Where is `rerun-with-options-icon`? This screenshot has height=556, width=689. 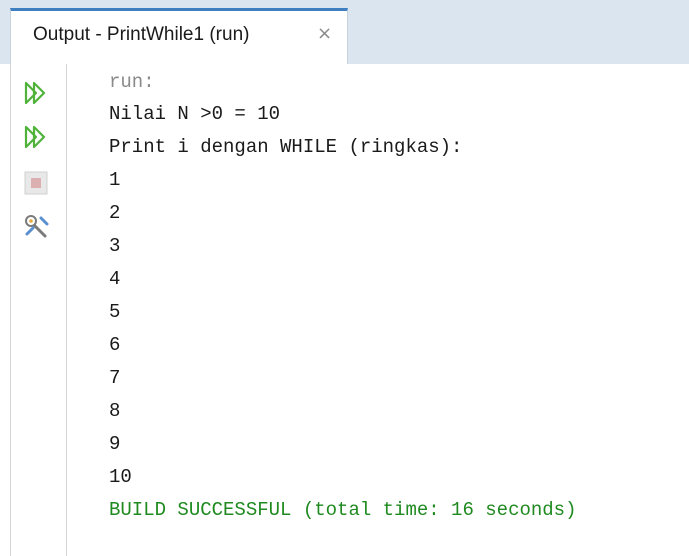
rerun-with-options-icon is located at coordinates (36, 137).